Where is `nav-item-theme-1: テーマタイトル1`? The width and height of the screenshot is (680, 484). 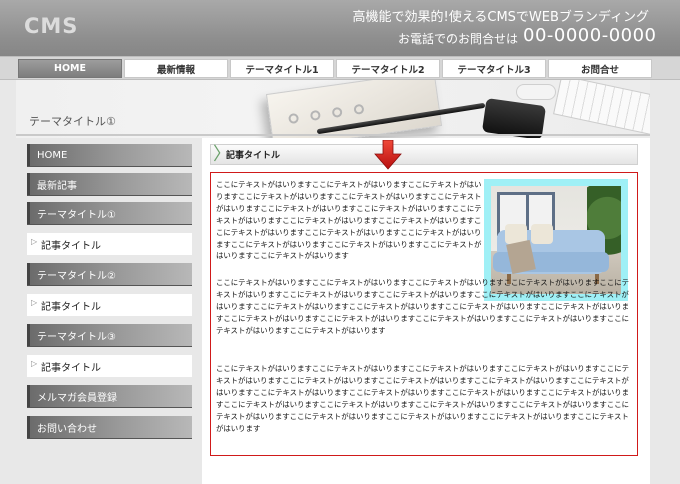 nav-item-theme-1: テーマタイトル1 is located at coordinates (282, 68).